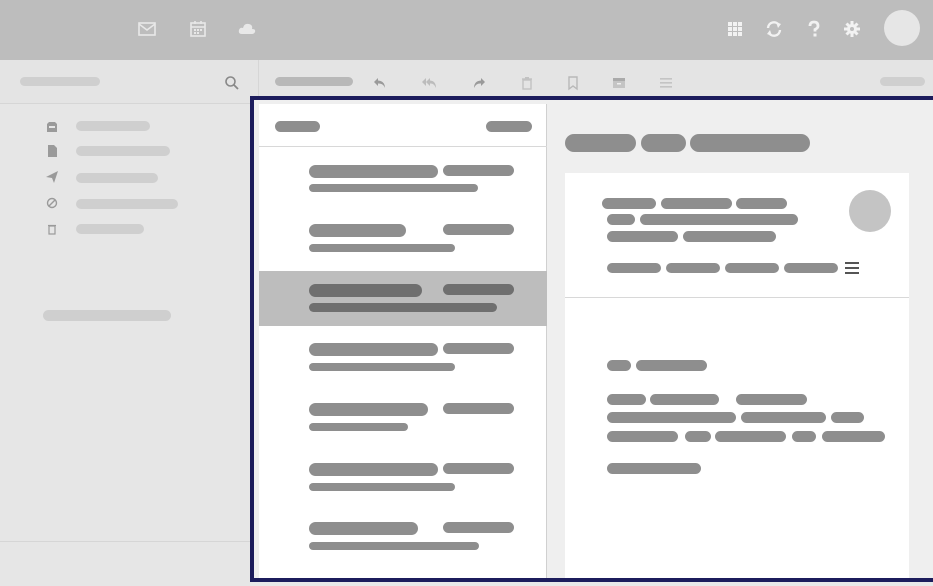 The image size is (933, 586). What do you see at coordinates (198, 29) in the screenshot?
I see `calendar-icon` at bounding box center [198, 29].